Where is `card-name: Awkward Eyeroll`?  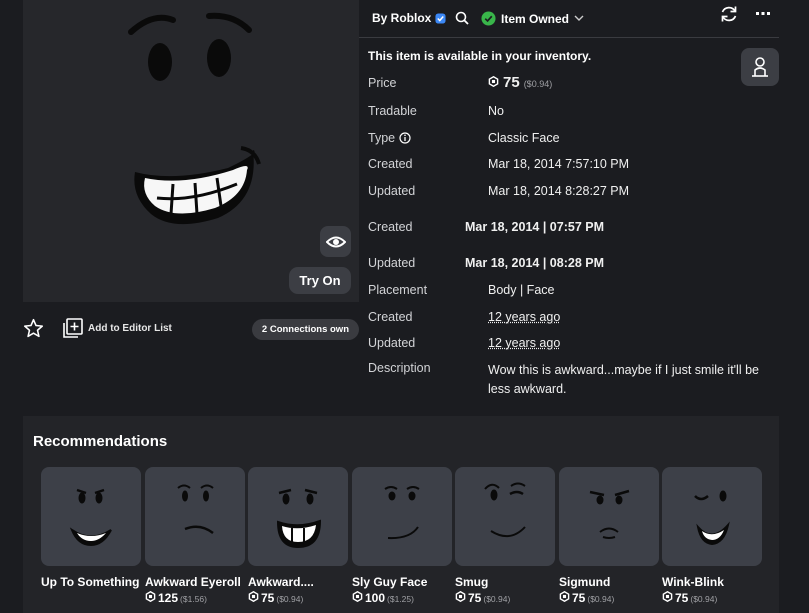 card-name: Awkward Eyeroll is located at coordinates (193, 582).